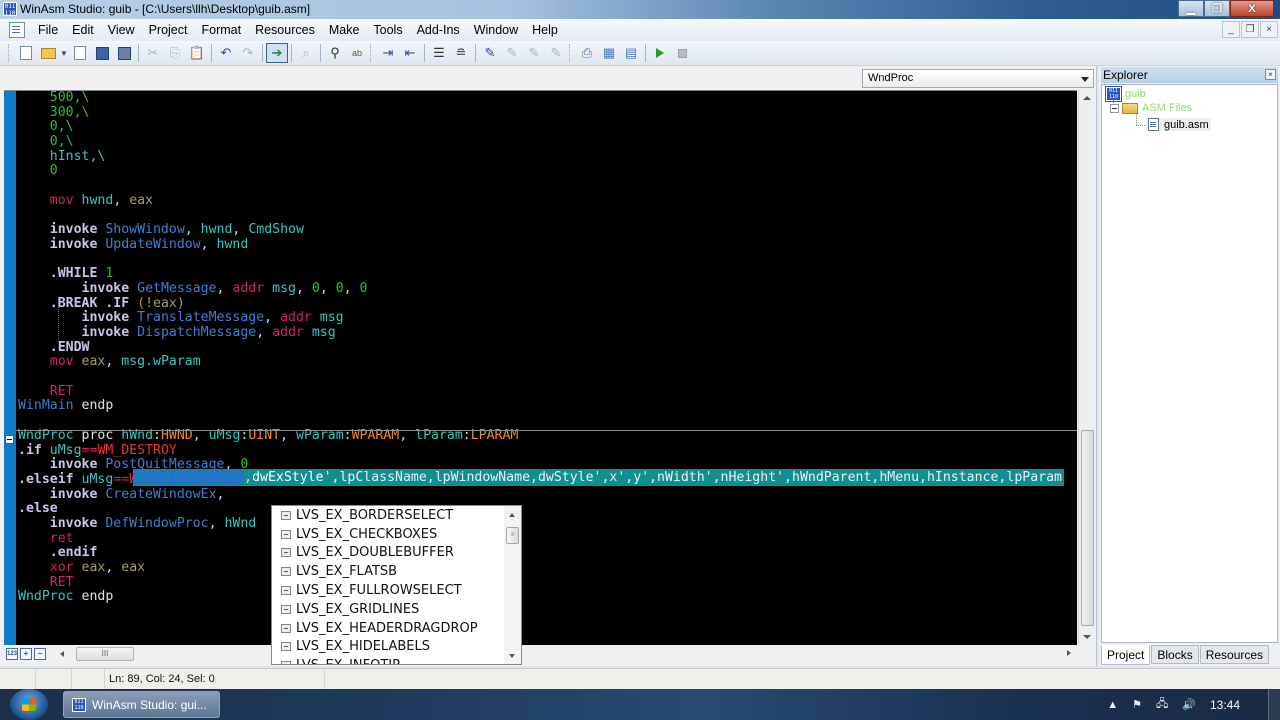 Image resolution: width=1280 pixels, height=720 pixels. I want to click on open-project-icon, so click(48, 53).